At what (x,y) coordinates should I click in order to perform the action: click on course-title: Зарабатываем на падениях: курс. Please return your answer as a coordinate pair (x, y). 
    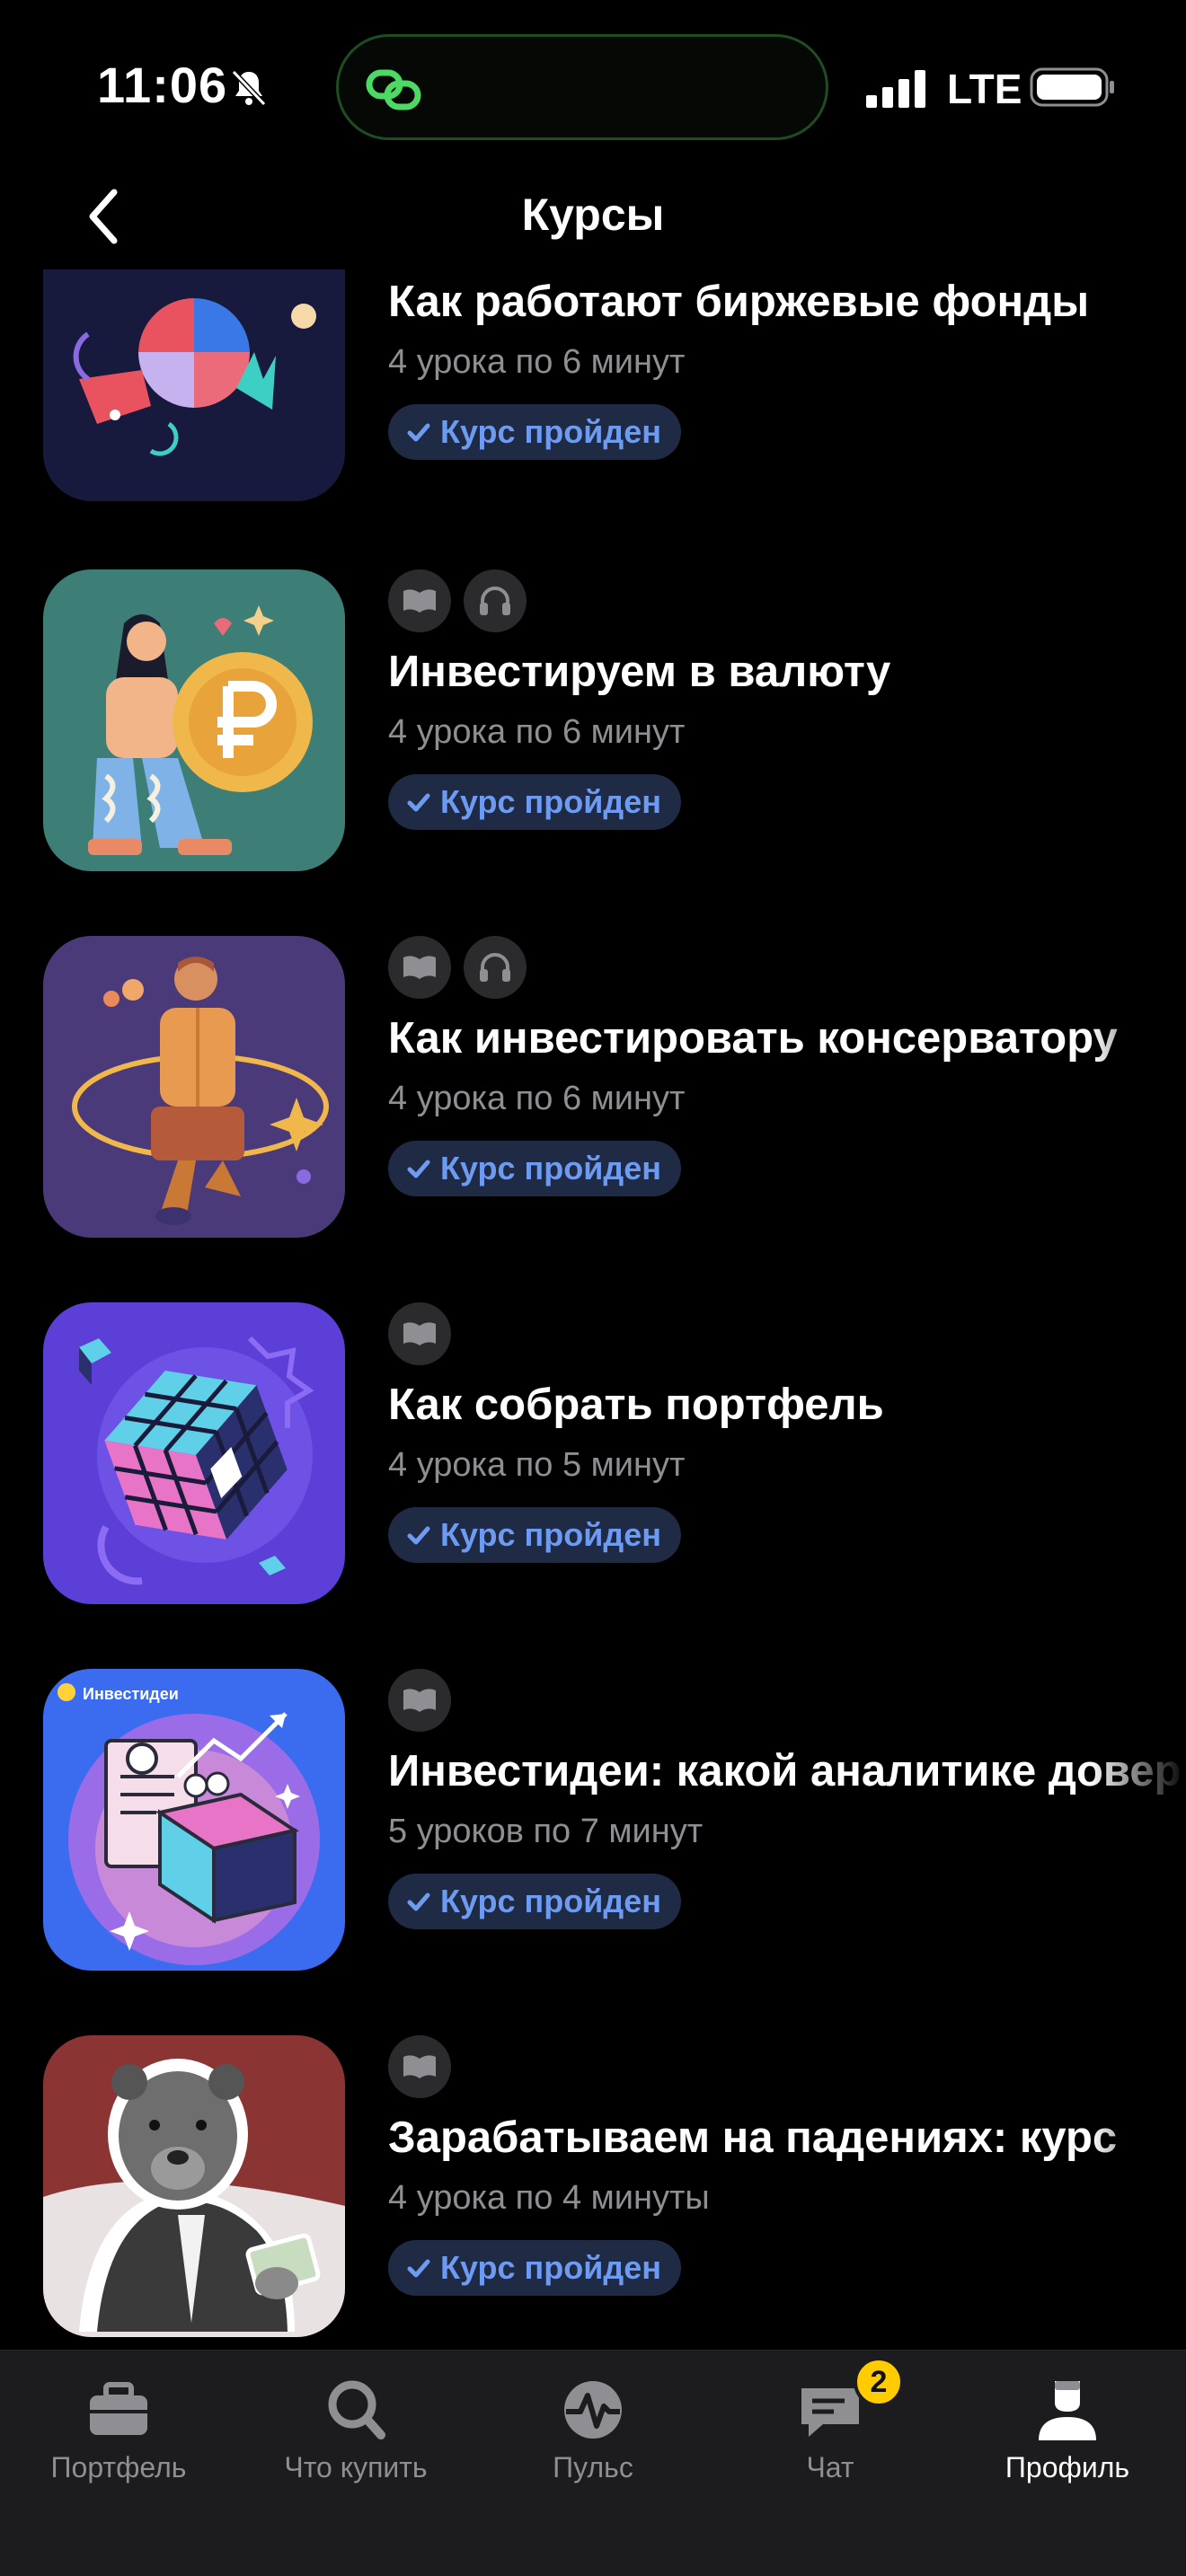
    Looking at the image, I should click on (753, 2137).